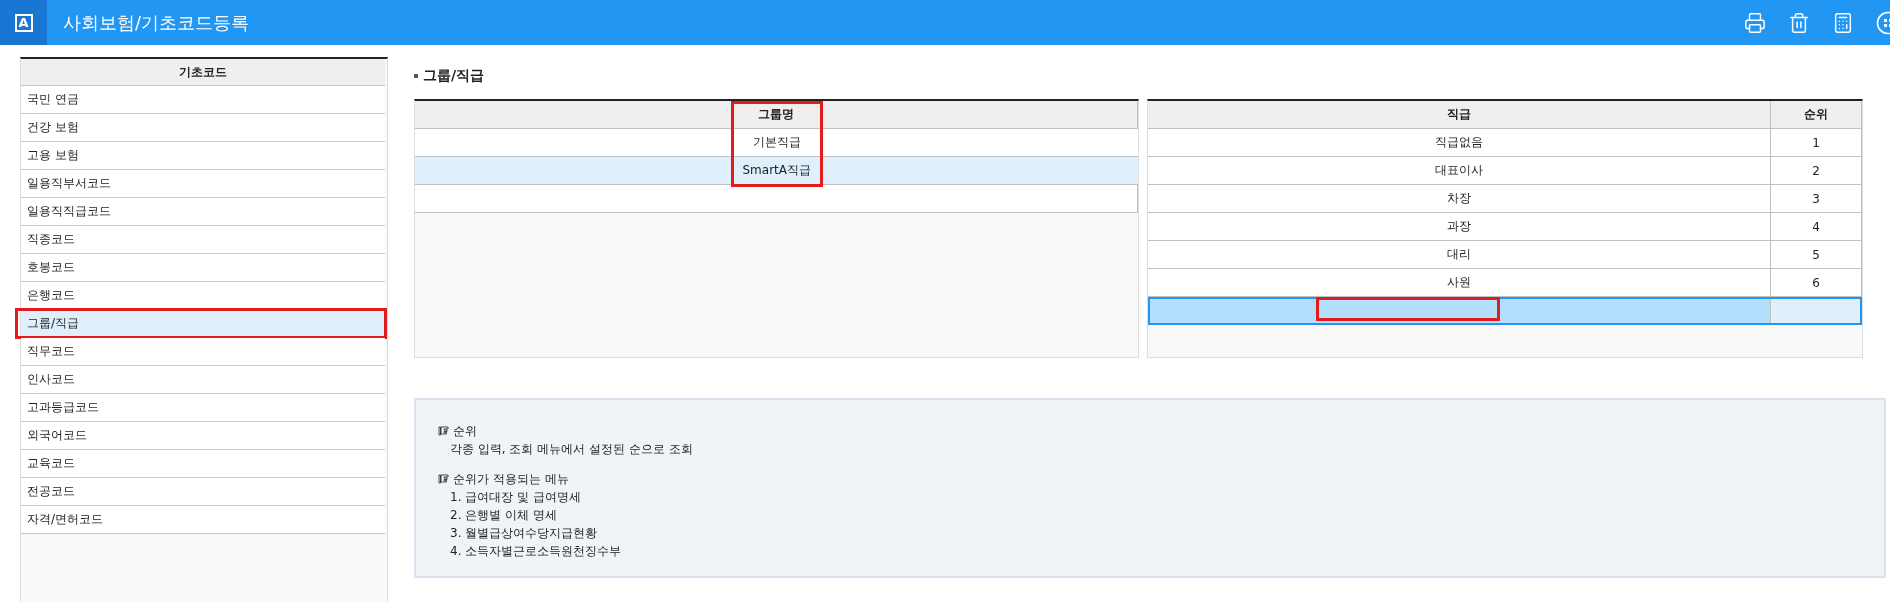 This screenshot has height=602, width=1890. Describe the element at coordinates (1755, 22) in the screenshot. I see `print-icon` at that location.